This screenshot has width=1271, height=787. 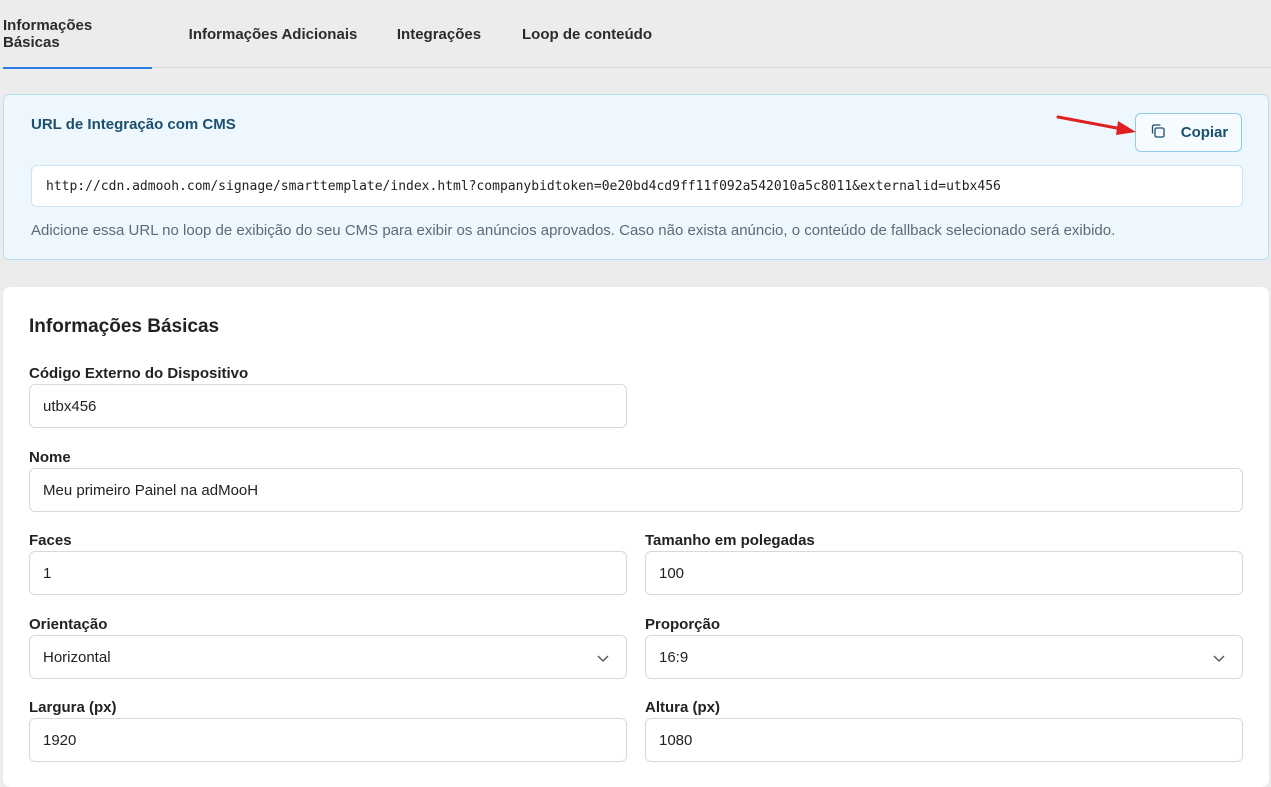 What do you see at coordinates (124, 326) in the screenshot?
I see `section-title: Informações Básicas` at bounding box center [124, 326].